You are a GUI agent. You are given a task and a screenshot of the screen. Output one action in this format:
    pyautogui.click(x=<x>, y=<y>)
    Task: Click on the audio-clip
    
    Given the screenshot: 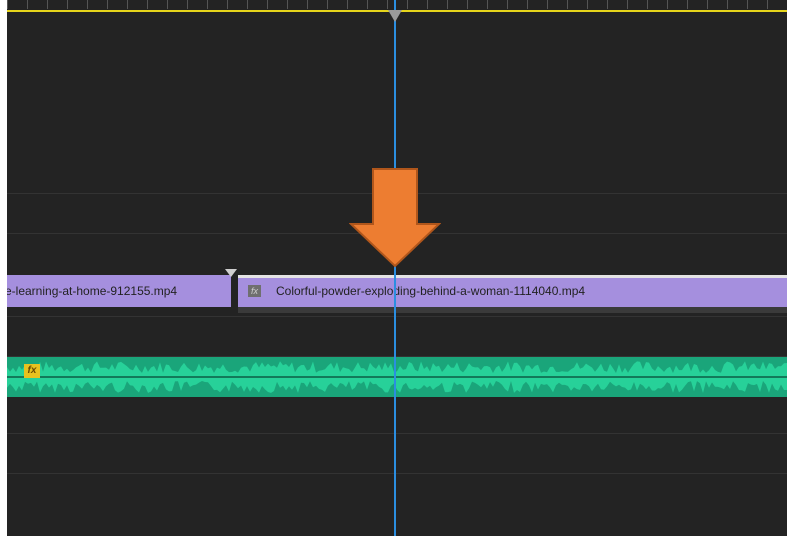 What is the action you would take?
    pyautogui.click(x=397, y=377)
    